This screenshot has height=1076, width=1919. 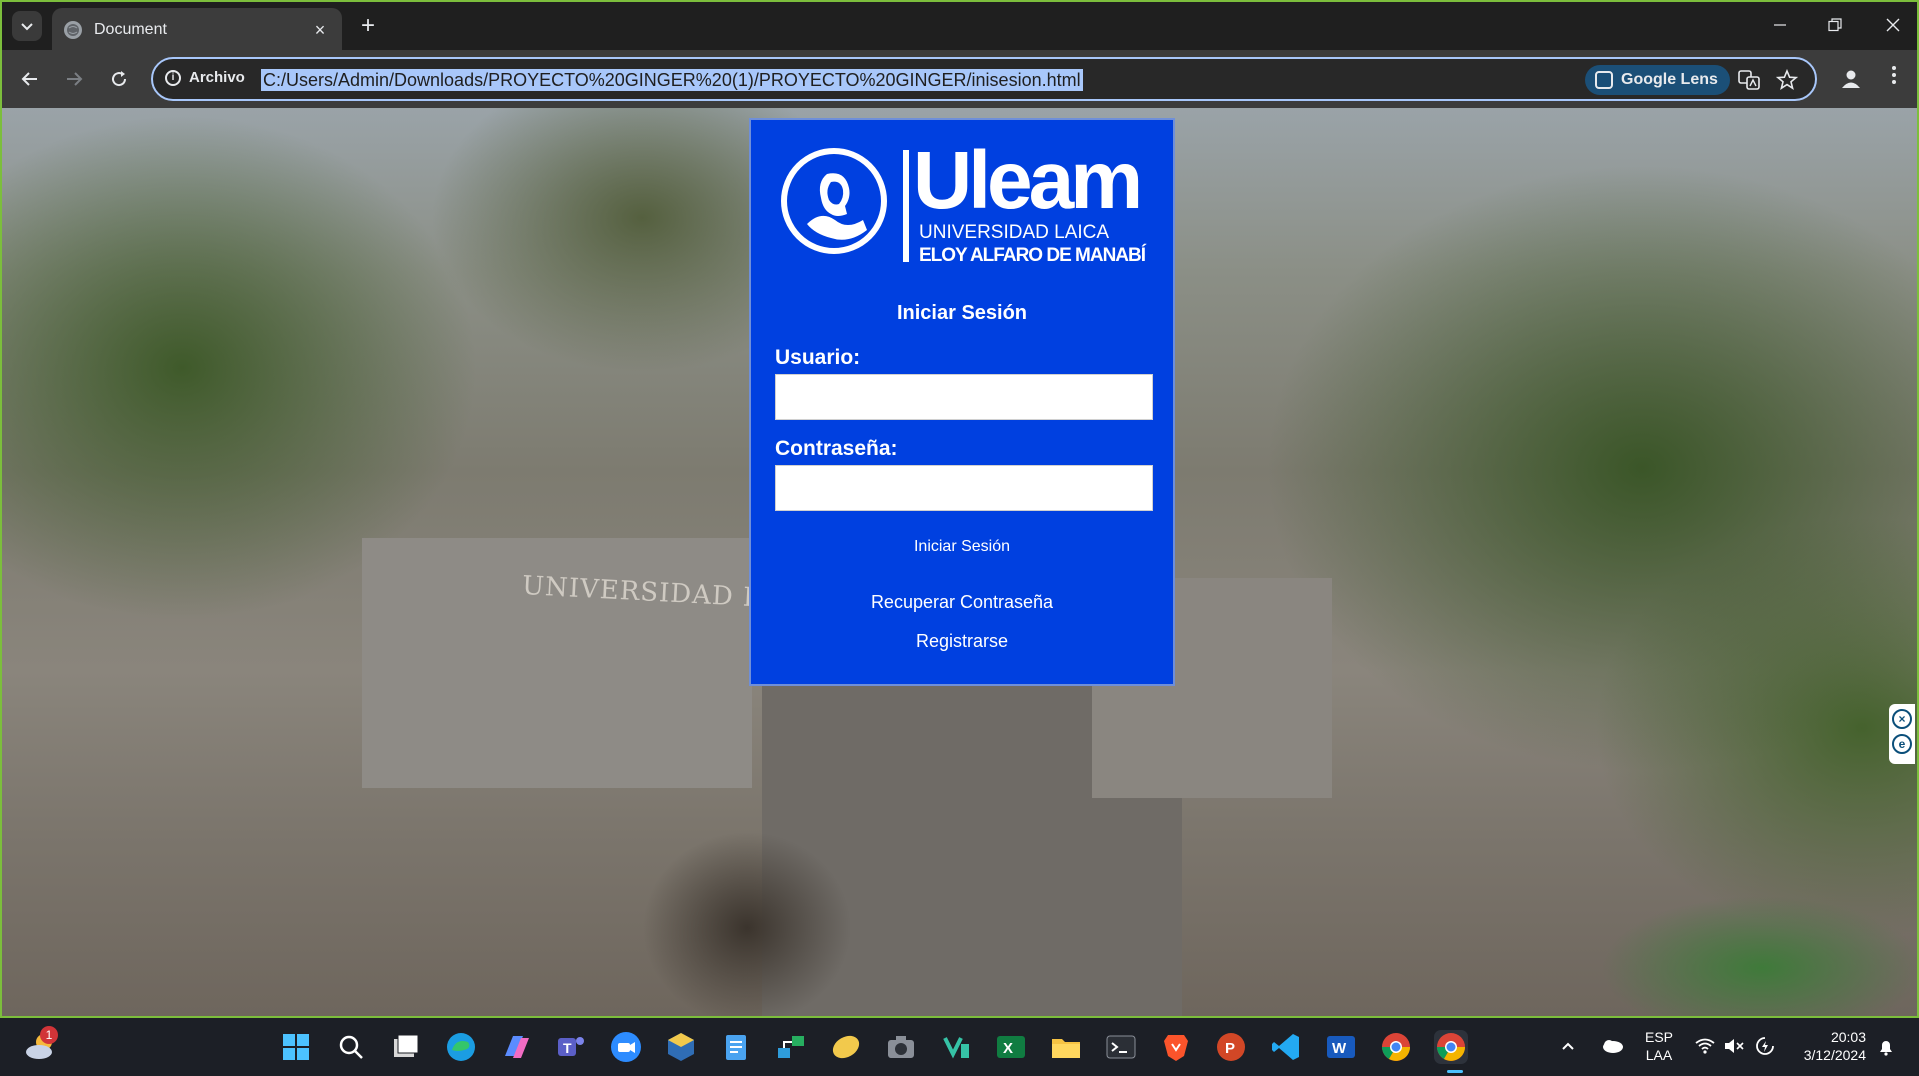 I want to click on restore-button, so click(x=1835, y=26).